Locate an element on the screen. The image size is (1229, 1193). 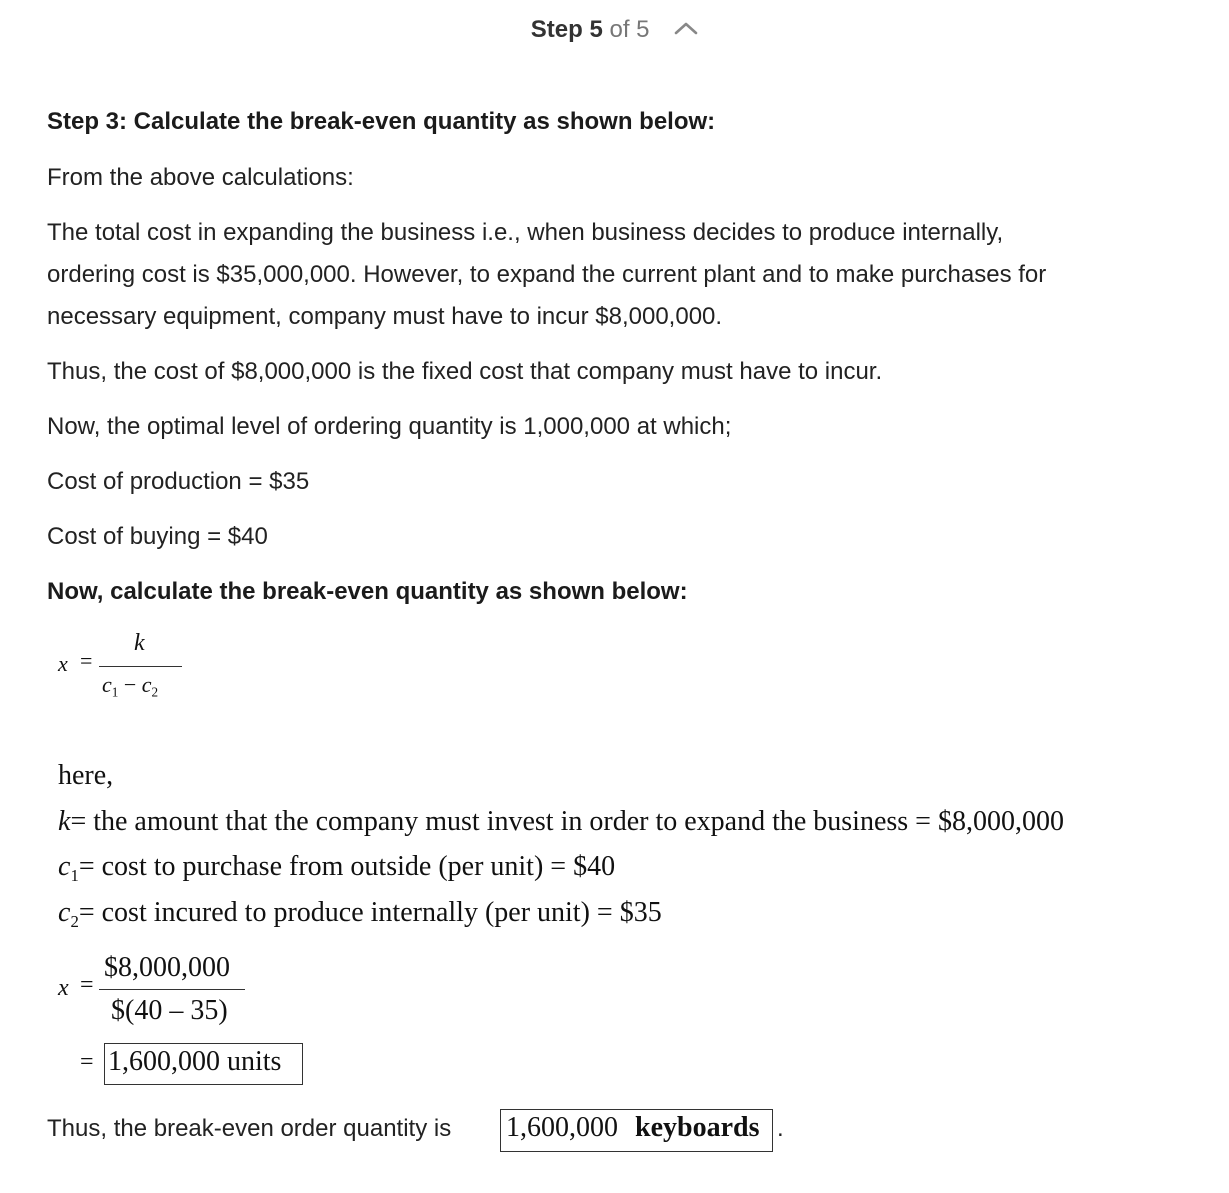
chevron-up-icon is located at coordinates (686, 28).